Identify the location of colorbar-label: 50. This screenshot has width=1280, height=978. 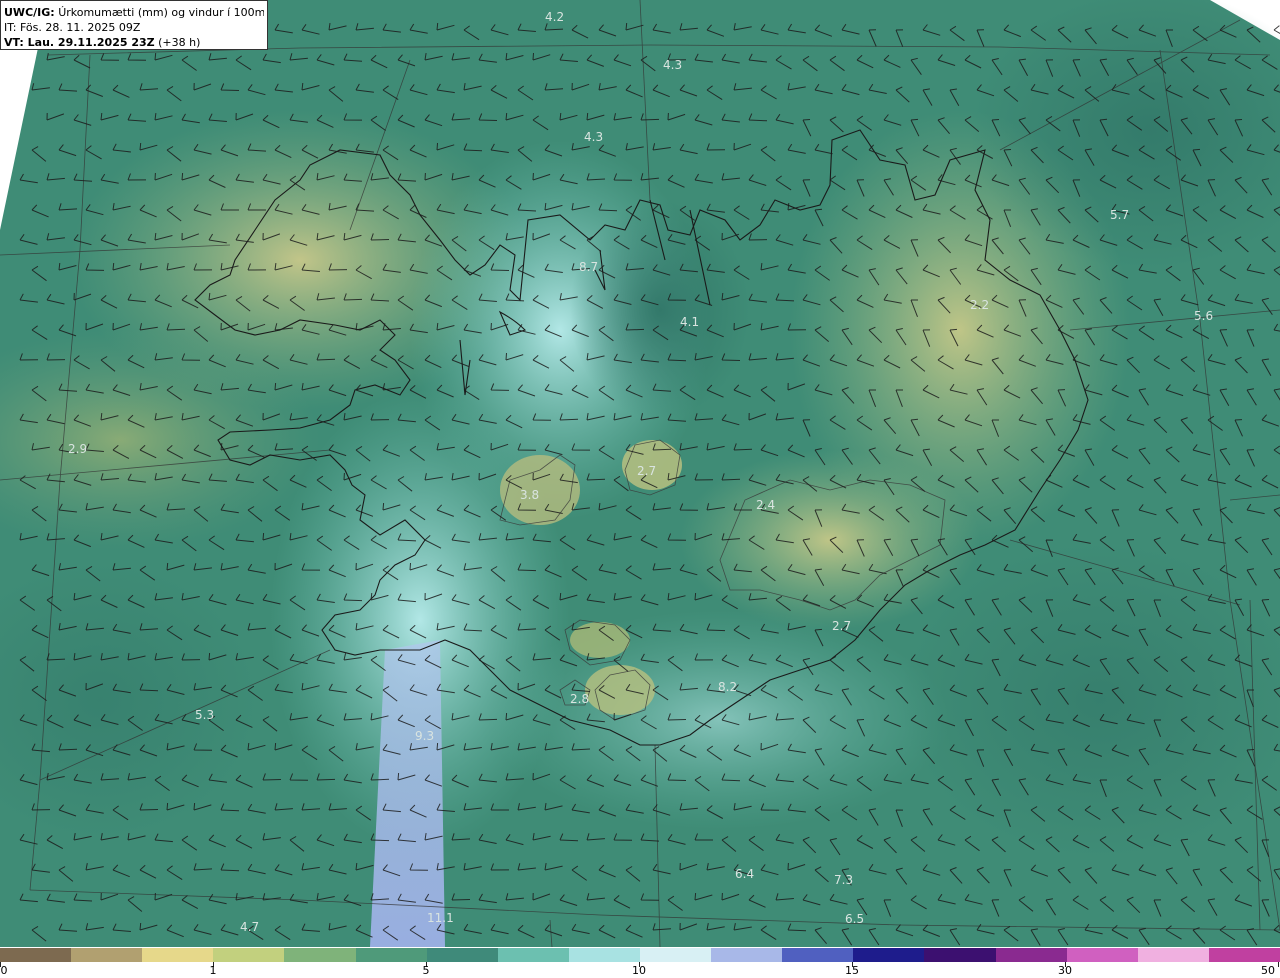
(1268, 970).